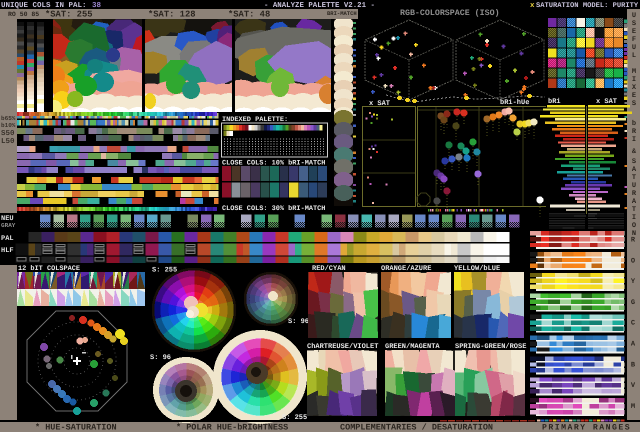 This screenshot has width=640, height=432. Describe the element at coordinates (69, 15) in the screenshot. I see `svg-text: *SAT: 255` at that location.